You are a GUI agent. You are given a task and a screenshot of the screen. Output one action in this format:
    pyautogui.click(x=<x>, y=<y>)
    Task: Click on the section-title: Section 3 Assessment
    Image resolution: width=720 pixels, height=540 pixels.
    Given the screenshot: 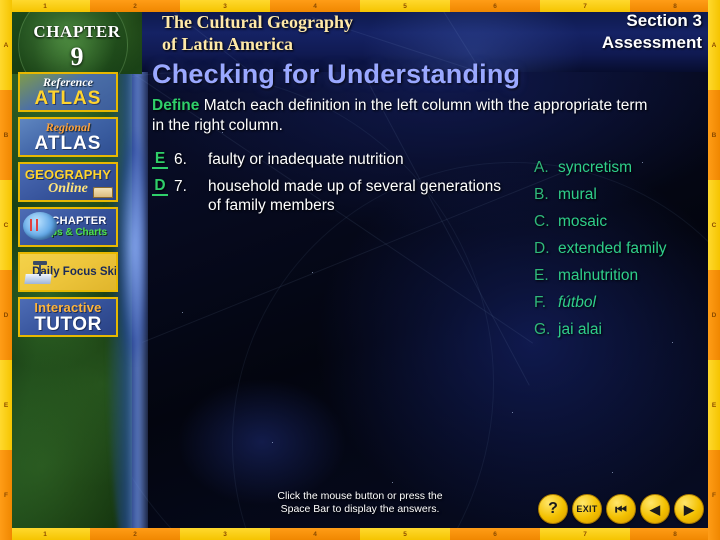 What is the action you would take?
    pyautogui.click(x=587, y=32)
    